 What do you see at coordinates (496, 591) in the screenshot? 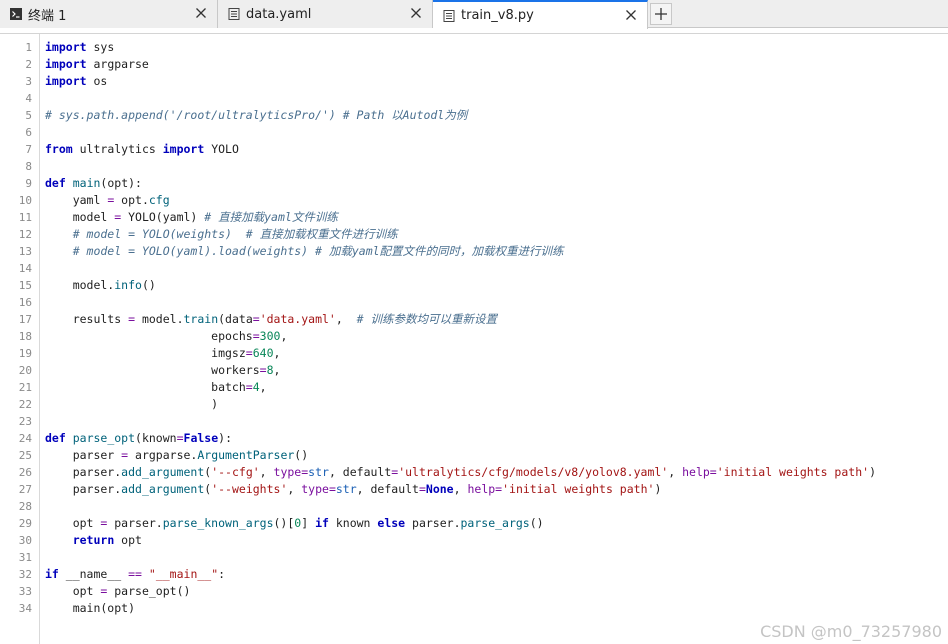
I see `code-line: opt = parse_opt()` at bounding box center [496, 591].